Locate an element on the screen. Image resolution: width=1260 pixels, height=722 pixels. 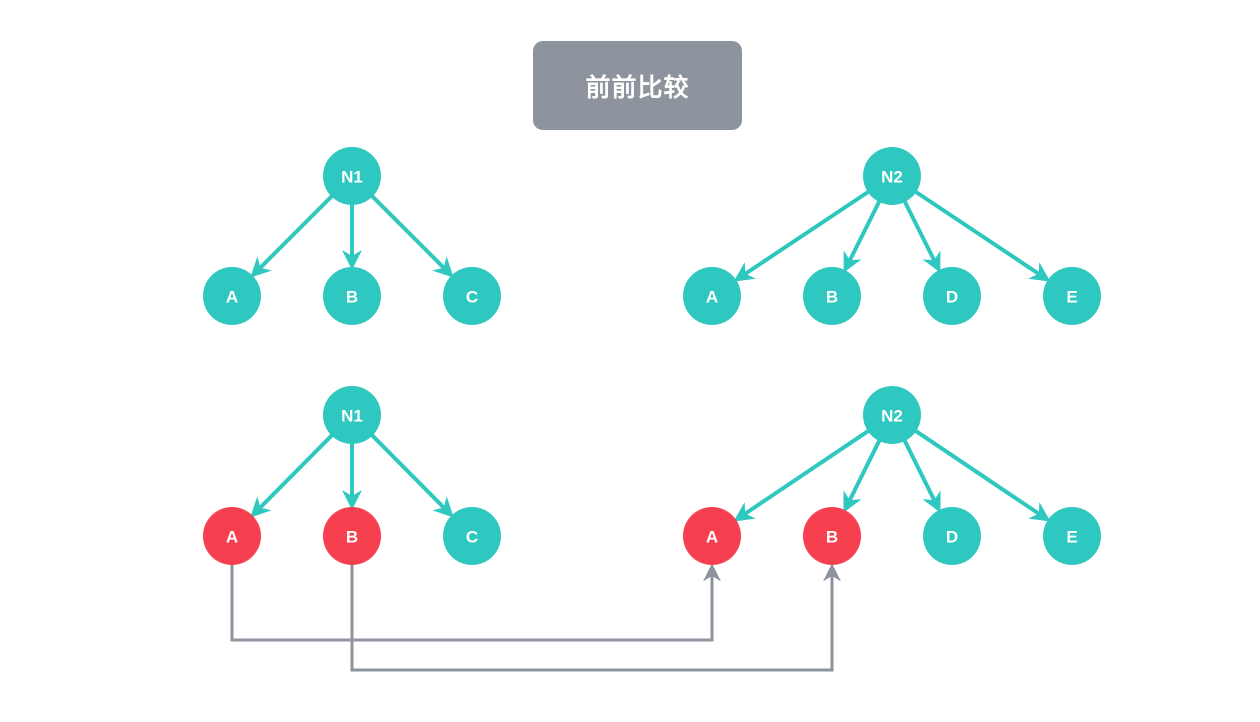
bottom-right-node-b-label: B is located at coordinates (832, 537).